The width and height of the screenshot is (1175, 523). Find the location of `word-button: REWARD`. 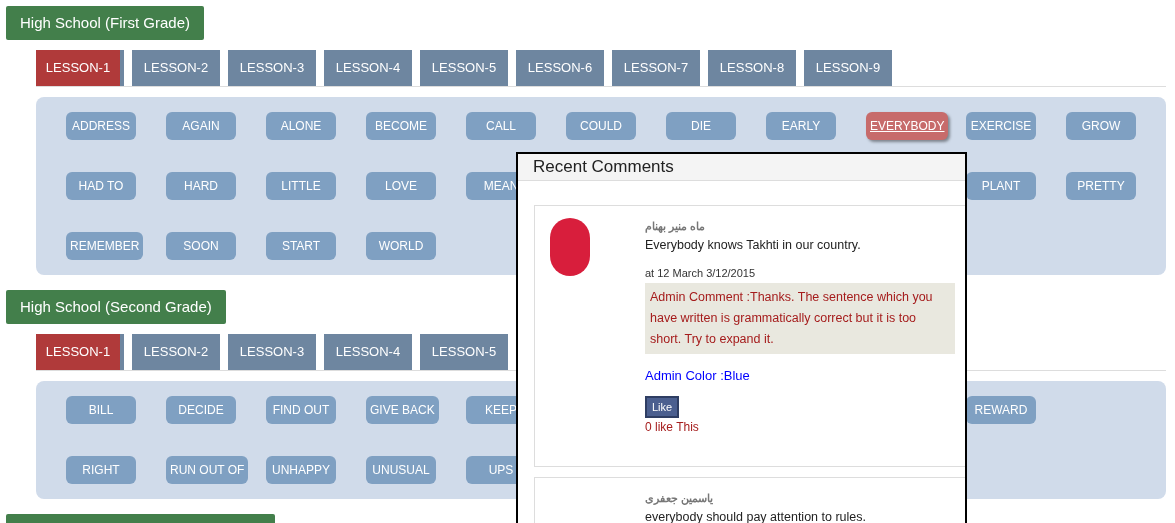

word-button: REWARD is located at coordinates (1001, 410).